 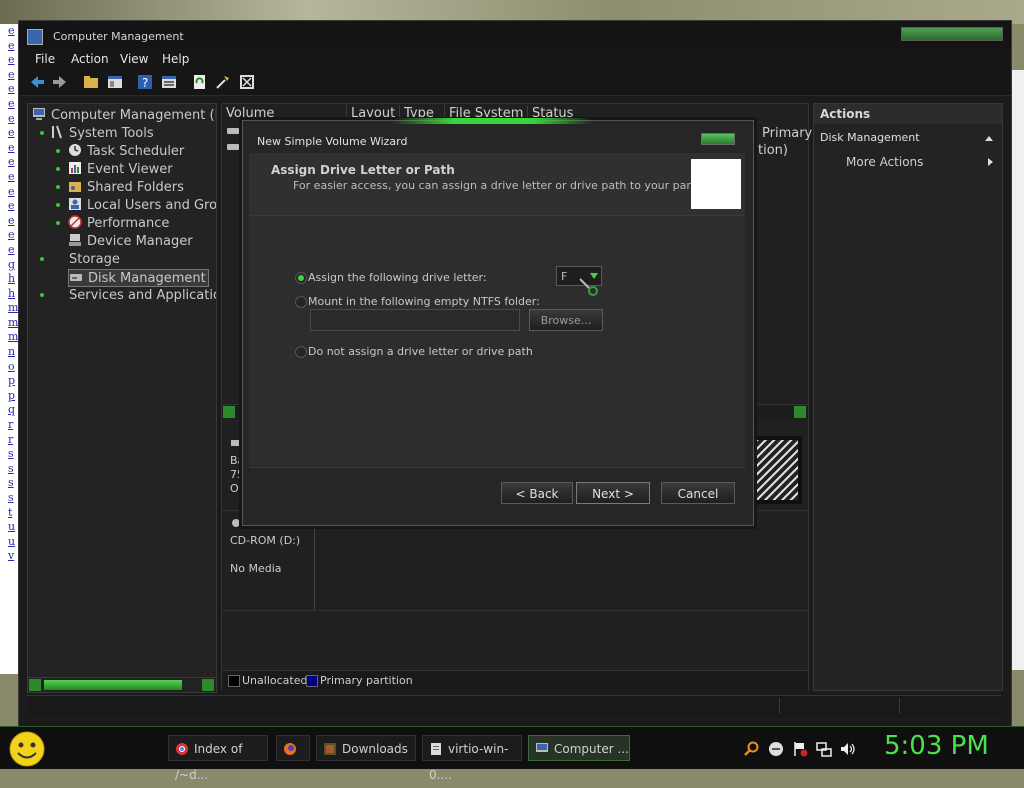 What do you see at coordinates (936, 746) in the screenshot?
I see `taskbar-clock: 5:03 PM` at bounding box center [936, 746].